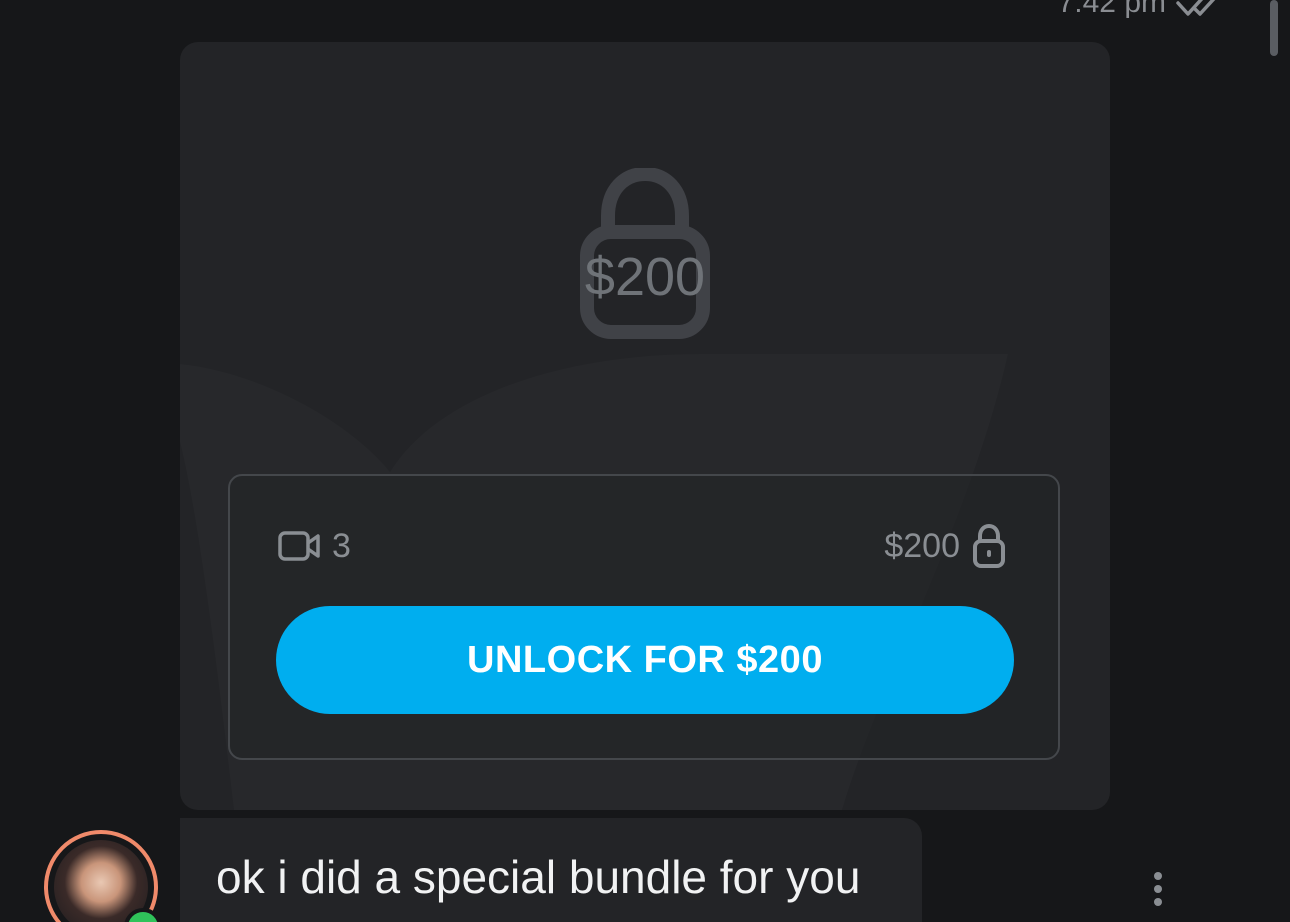 This screenshot has height=922, width=1290. I want to click on padlock-icon, so click(989, 546).